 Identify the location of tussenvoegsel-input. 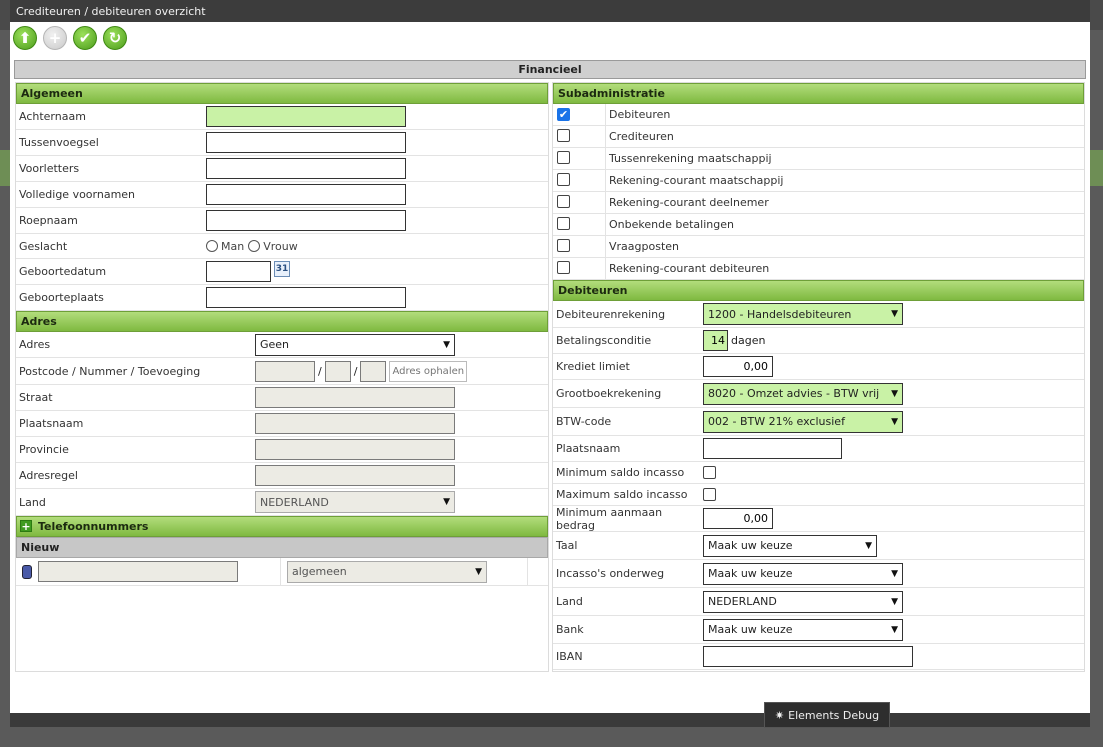
(306, 142).